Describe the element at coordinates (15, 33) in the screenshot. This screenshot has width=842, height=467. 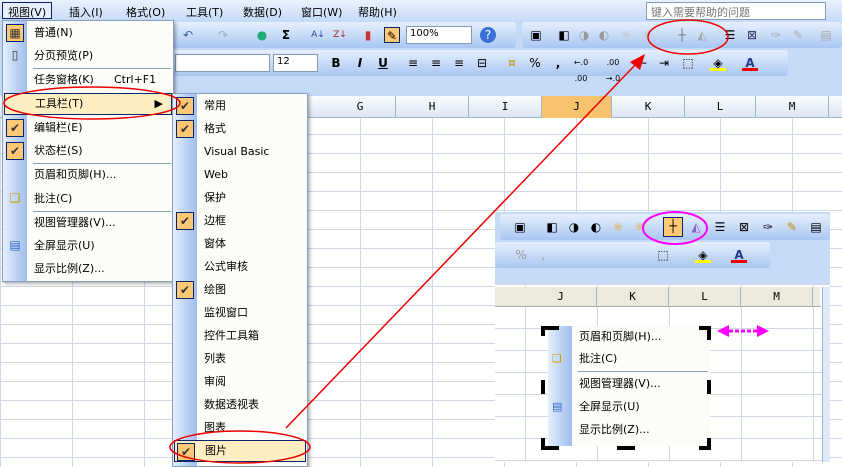
I see `normal-view-icon: ▦` at that location.